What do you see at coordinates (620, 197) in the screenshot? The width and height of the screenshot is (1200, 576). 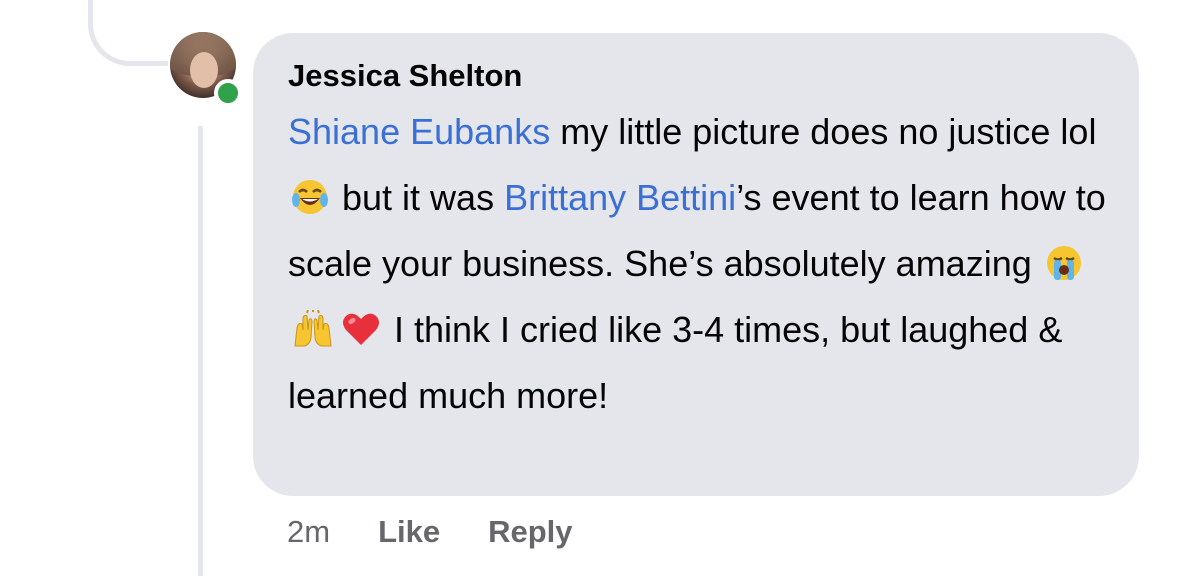 I see `mention-link: Brittany Bettini` at bounding box center [620, 197].